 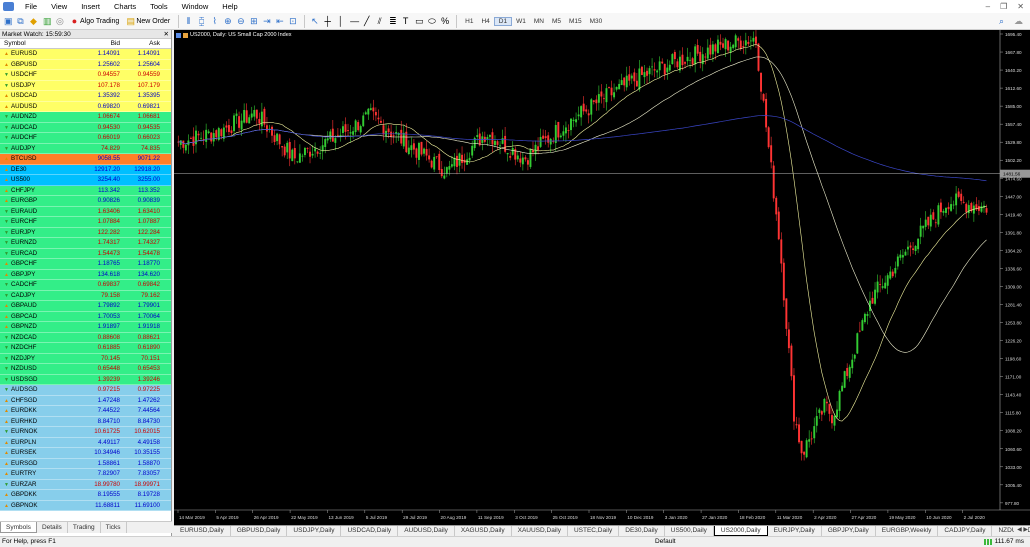 What do you see at coordinates (85, 117) in the screenshot?
I see `market-watch-row: ▼ AUDNZD 1.06674 1.06681` at bounding box center [85, 117].